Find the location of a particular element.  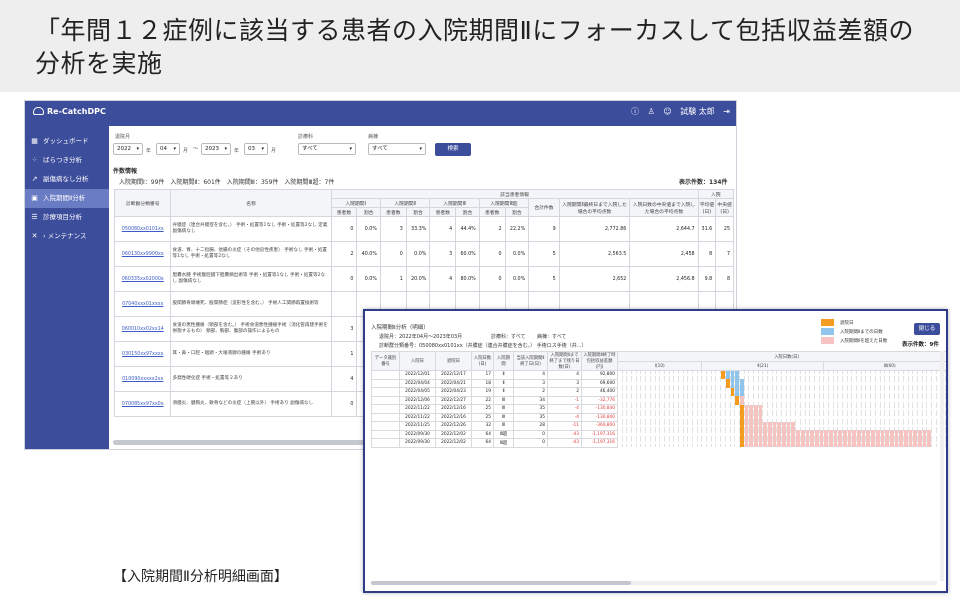

detail-days: 22 is located at coordinates (482, 400).